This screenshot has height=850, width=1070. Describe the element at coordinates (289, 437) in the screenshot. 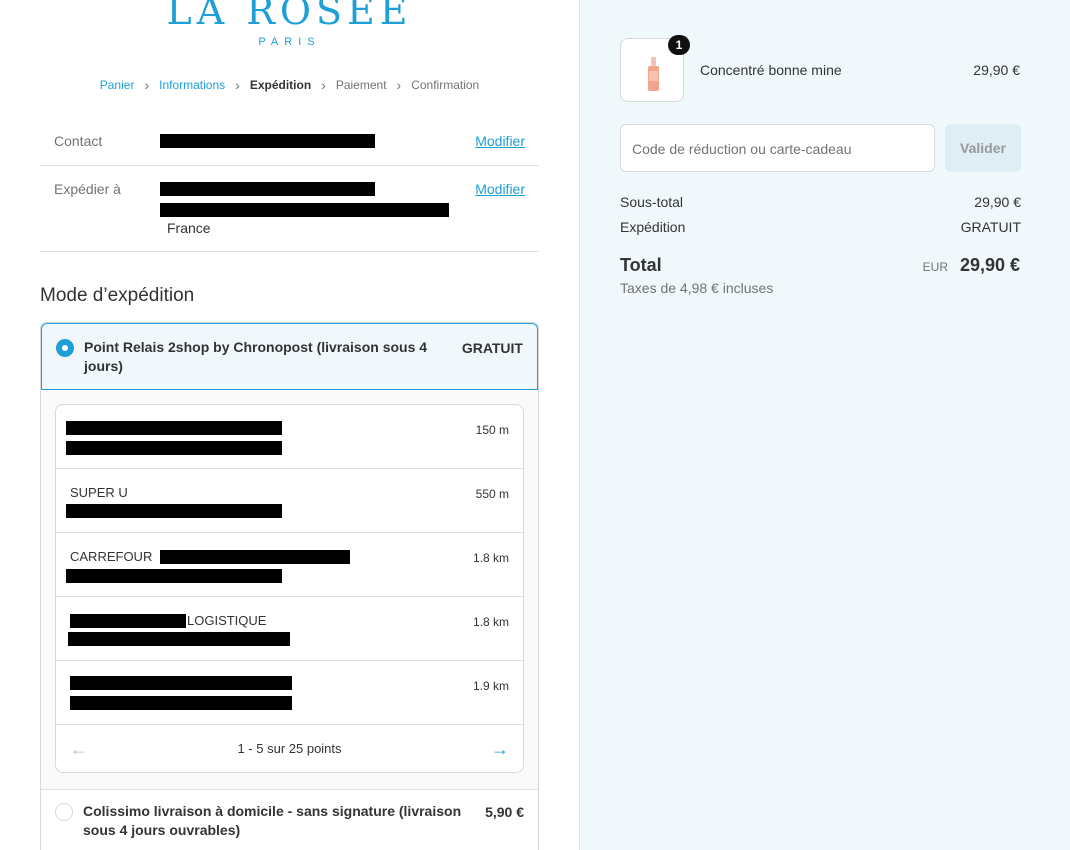

I see `relay-point: 150 m` at that location.